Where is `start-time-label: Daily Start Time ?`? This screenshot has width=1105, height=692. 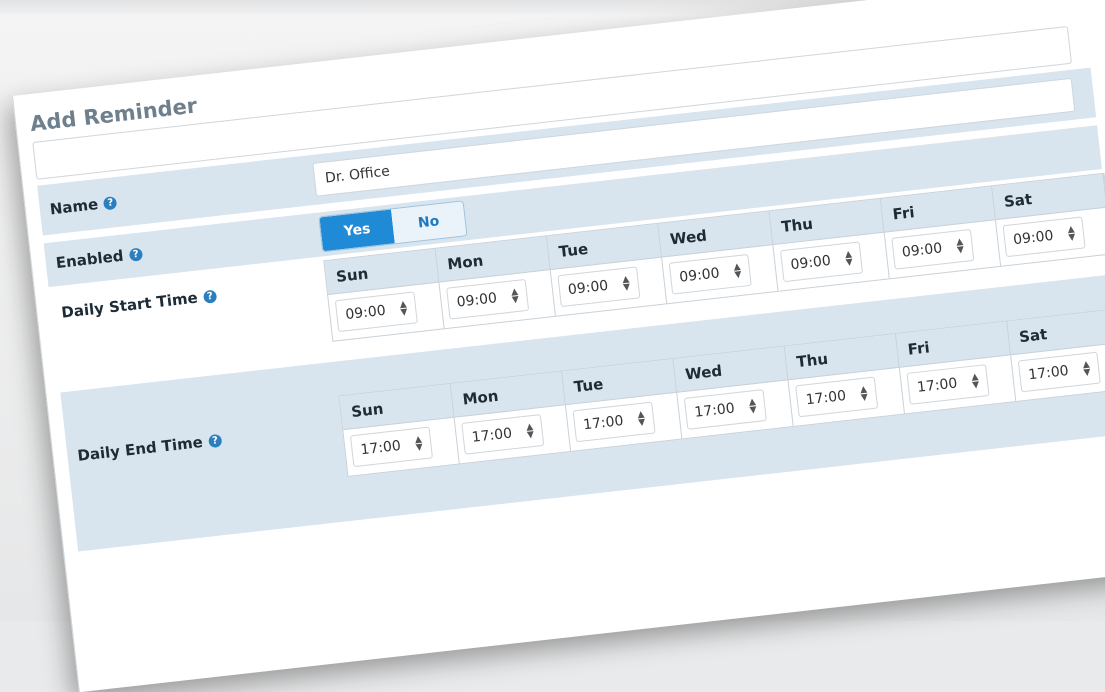 start-time-label: Daily Start Time ? is located at coordinates (139, 304).